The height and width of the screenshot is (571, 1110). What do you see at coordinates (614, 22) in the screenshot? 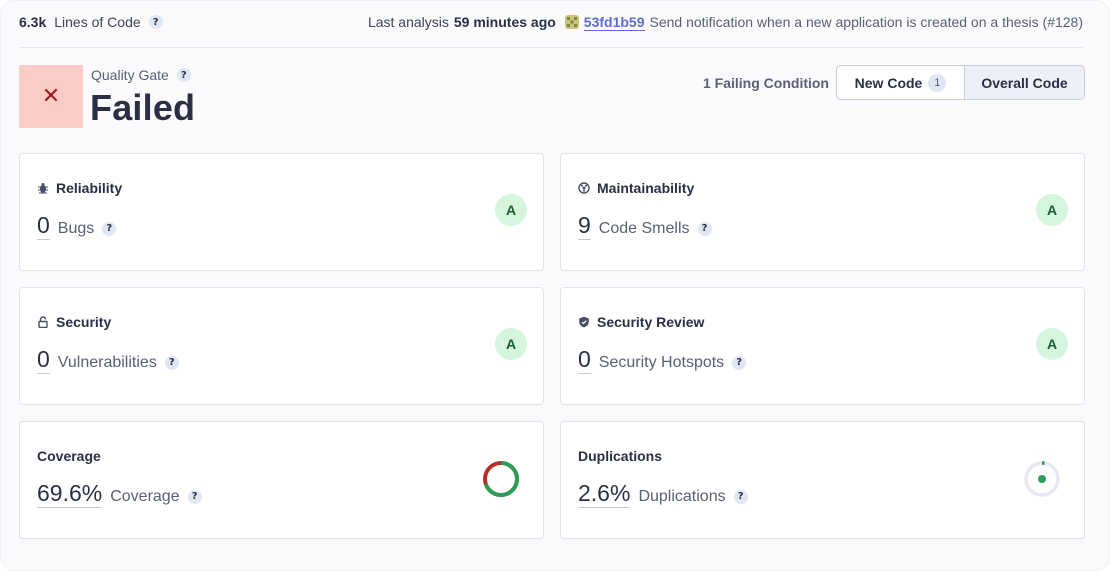
I see `commit-hash-link: 53fd1b59` at bounding box center [614, 22].